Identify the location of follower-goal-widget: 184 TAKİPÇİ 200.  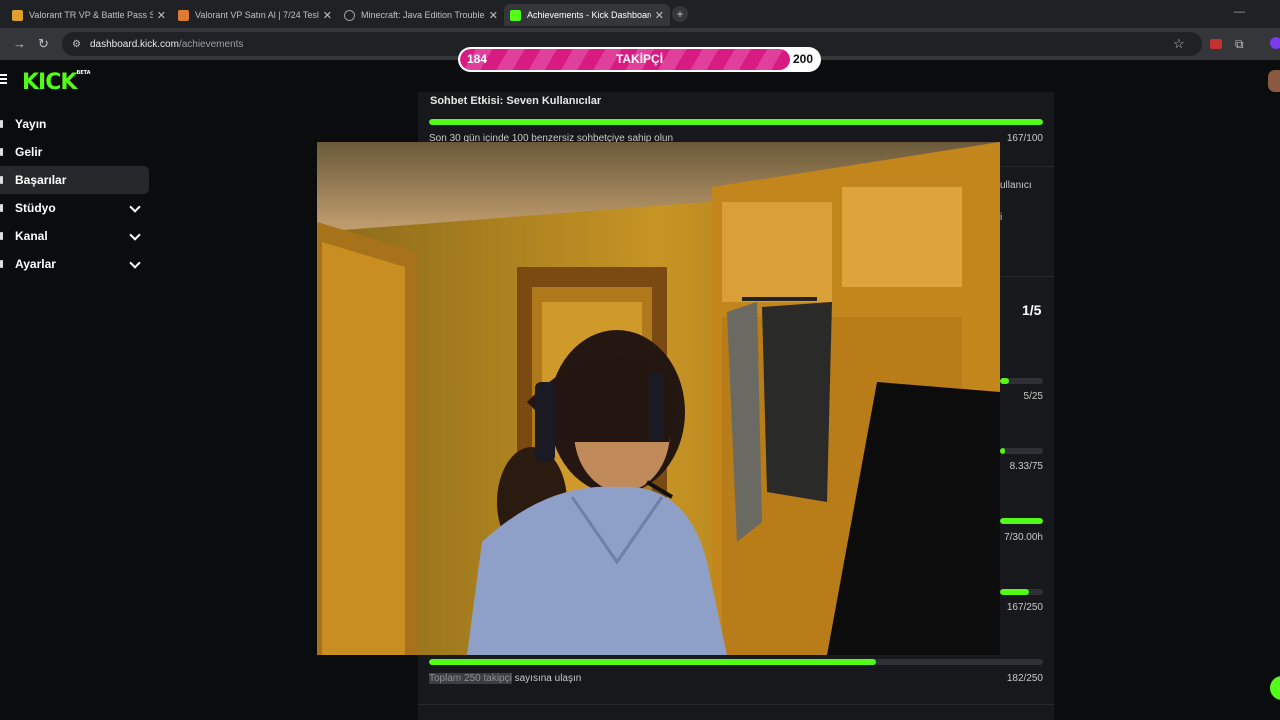
(639, 59).